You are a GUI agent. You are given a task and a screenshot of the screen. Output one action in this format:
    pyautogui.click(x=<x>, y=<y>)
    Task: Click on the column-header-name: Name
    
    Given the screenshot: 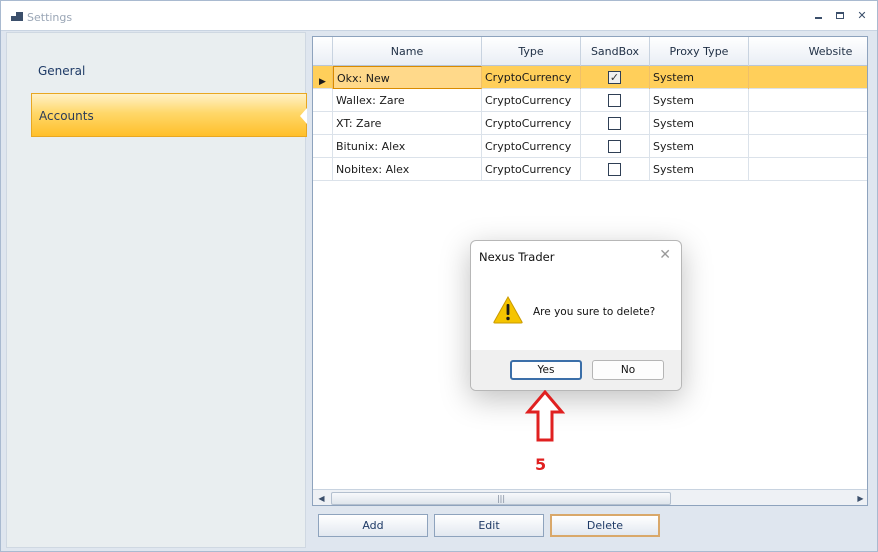 What is the action you would take?
    pyautogui.click(x=407, y=51)
    